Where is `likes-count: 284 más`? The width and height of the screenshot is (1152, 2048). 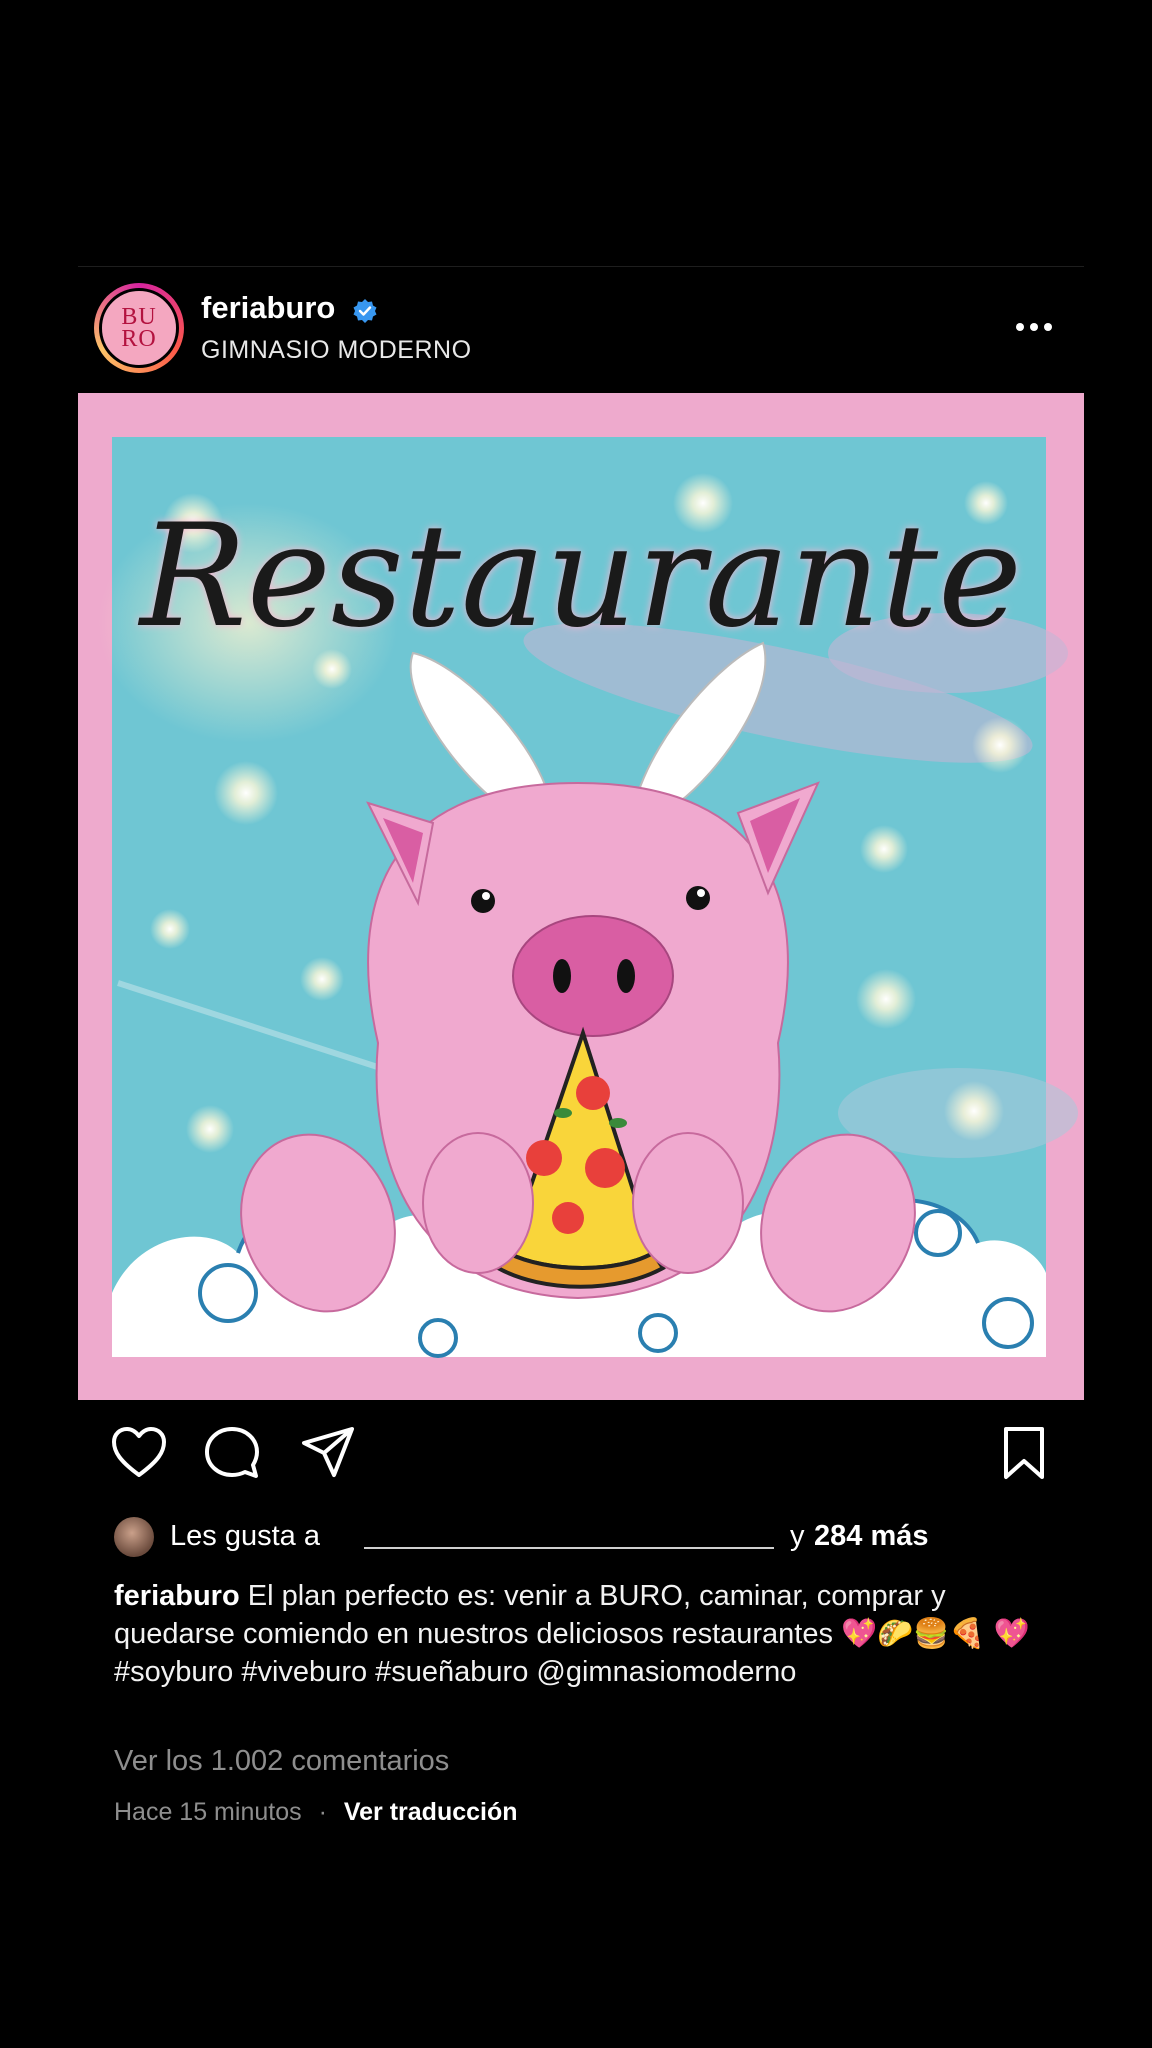
likes-count: 284 más is located at coordinates (871, 1536).